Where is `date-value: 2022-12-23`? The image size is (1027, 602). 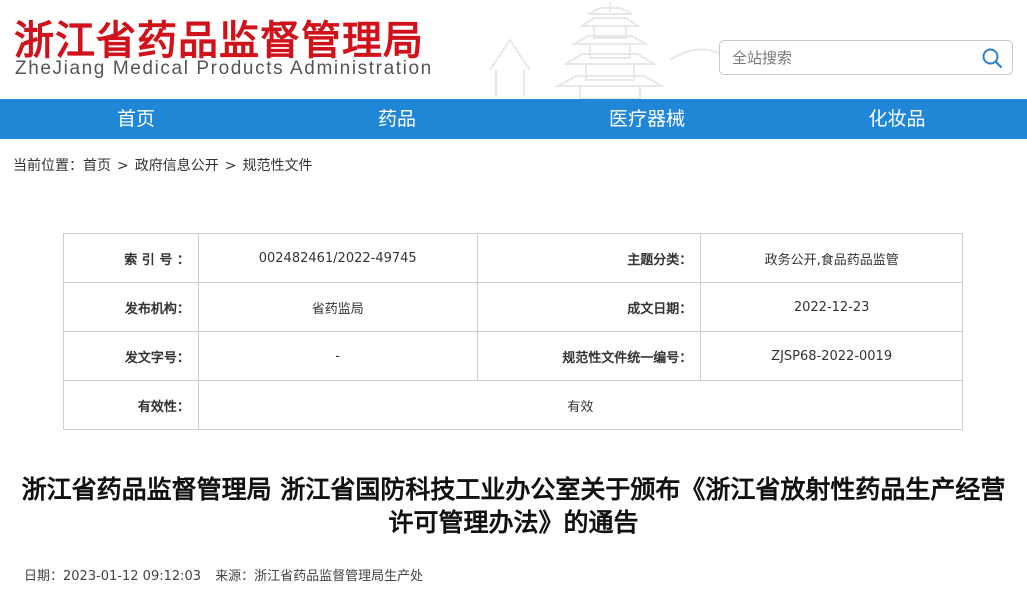
date-value: 2022-12-23 is located at coordinates (831, 307).